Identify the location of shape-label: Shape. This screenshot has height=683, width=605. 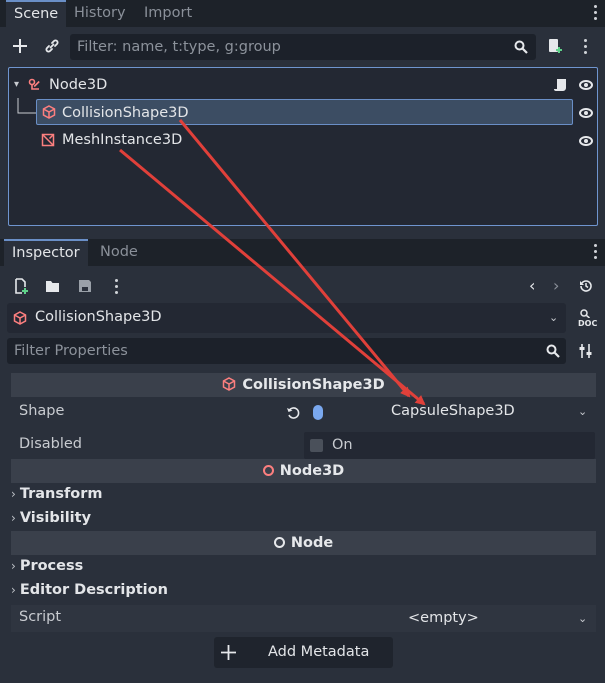
(42, 411).